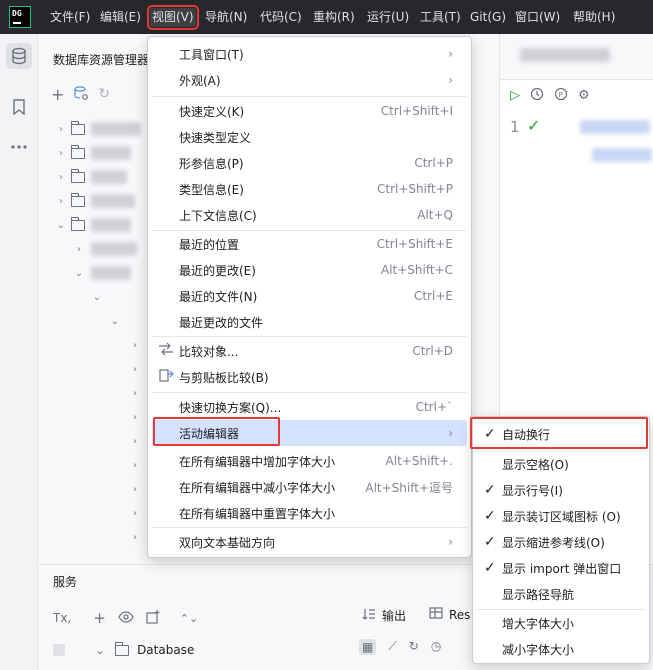 This screenshot has width=653, height=670. I want to click on menu-item-decrease-font-all: 在所有编辑器中减小字体大小 Alt+Shift+逗号, so click(309, 487).